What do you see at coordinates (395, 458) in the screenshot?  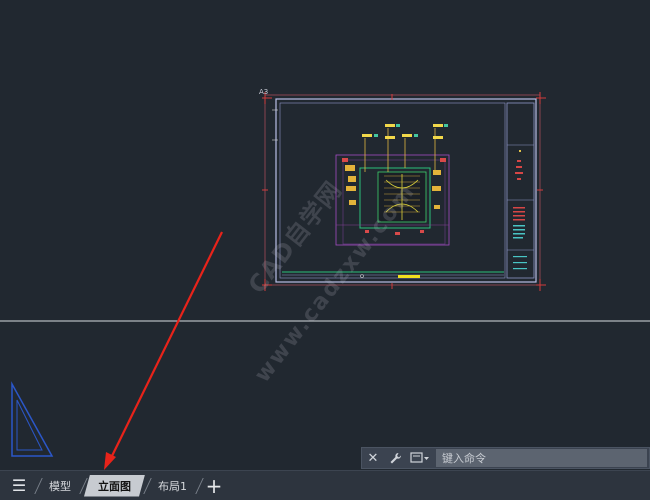 I see `wrench-icon` at bounding box center [395, 458].